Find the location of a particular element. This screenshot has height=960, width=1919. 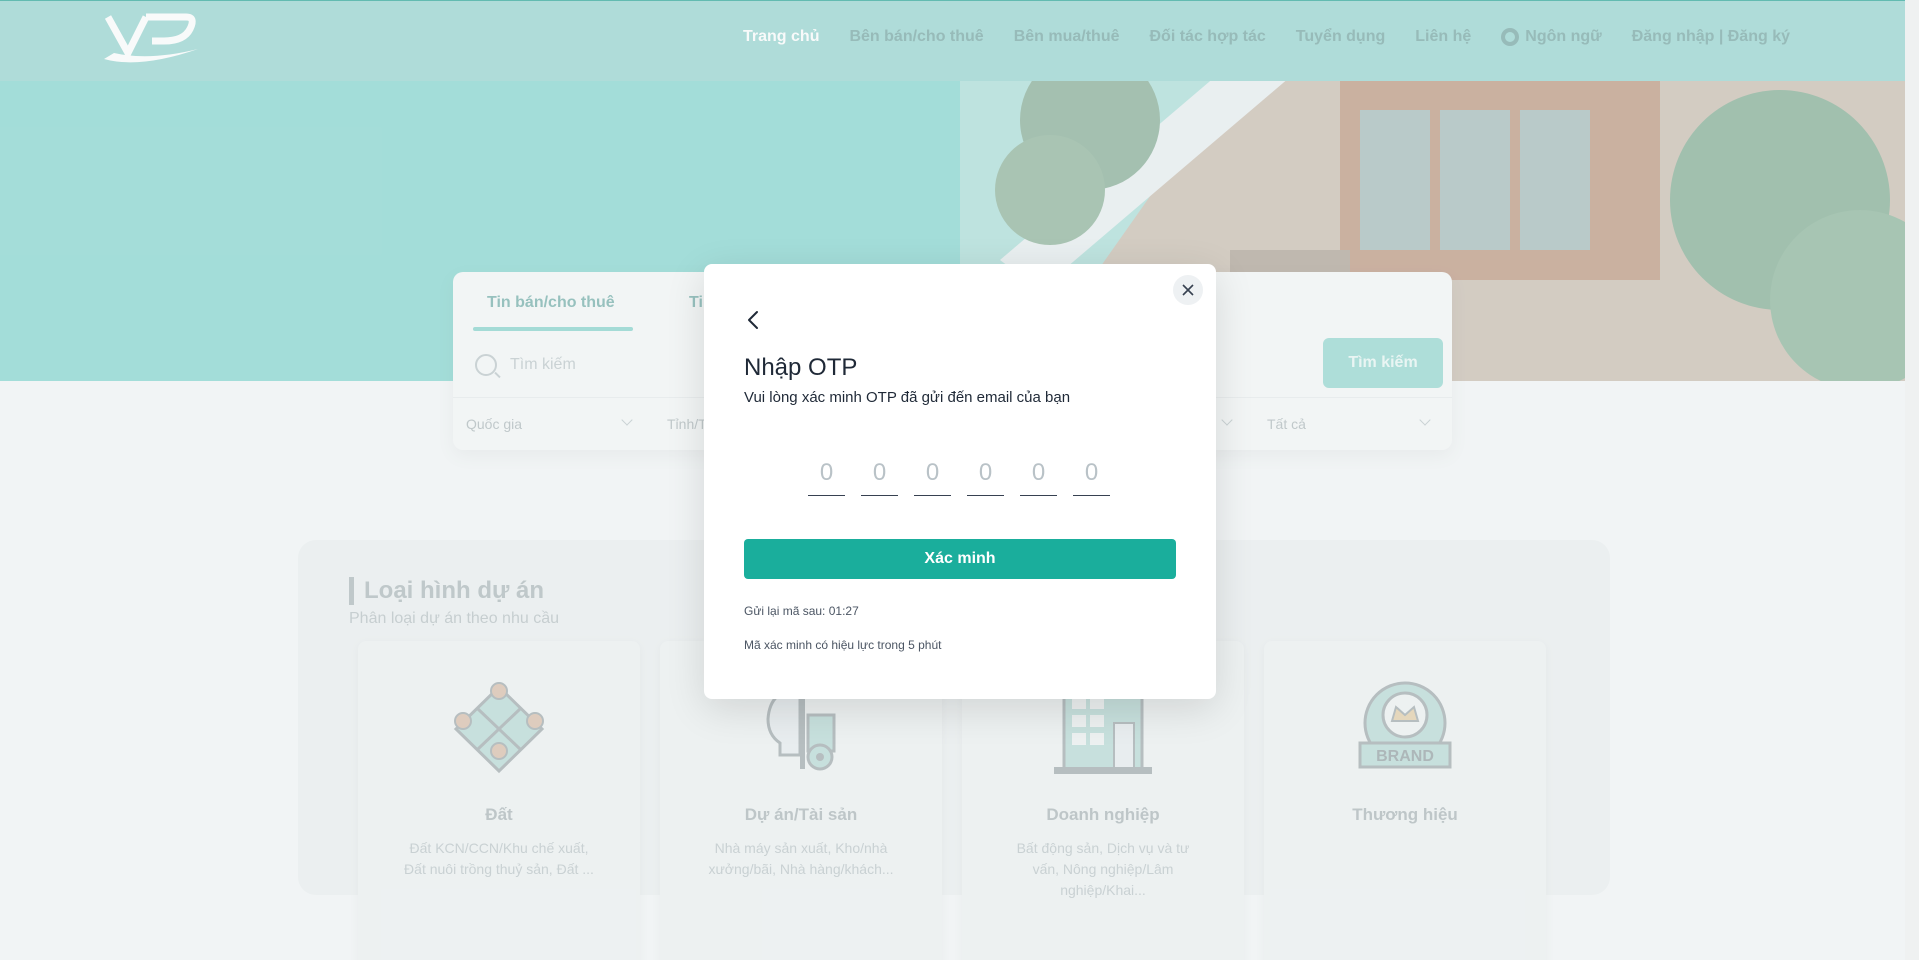

close-icon is located at coordinates (1188, 290).